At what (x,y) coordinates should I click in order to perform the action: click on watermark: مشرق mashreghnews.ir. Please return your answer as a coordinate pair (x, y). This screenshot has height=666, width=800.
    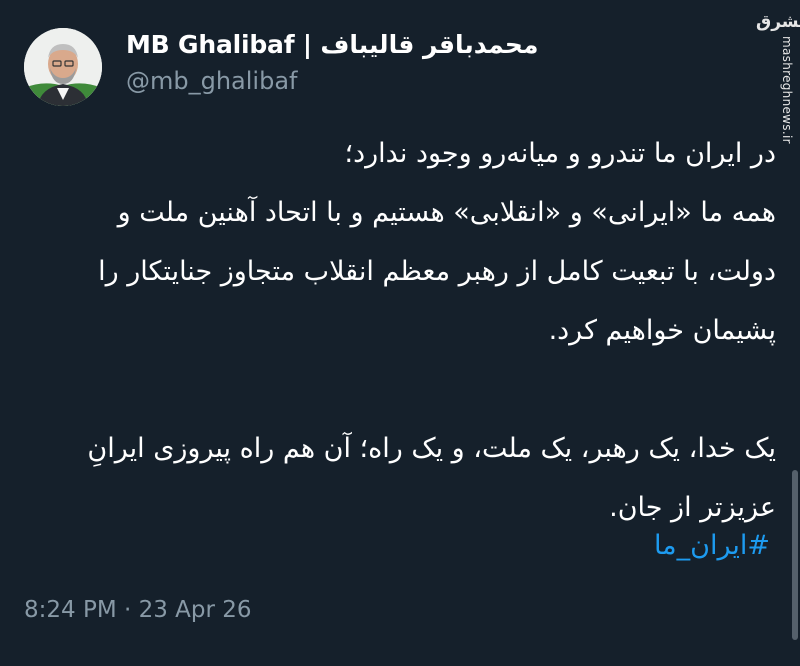
    Looking at the image, I should click on (777, 78).